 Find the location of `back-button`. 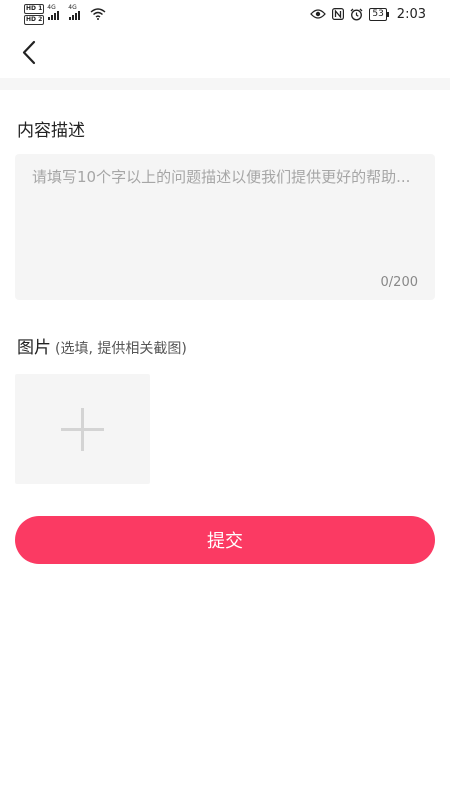

back-button is located at coordinates (29, 53).